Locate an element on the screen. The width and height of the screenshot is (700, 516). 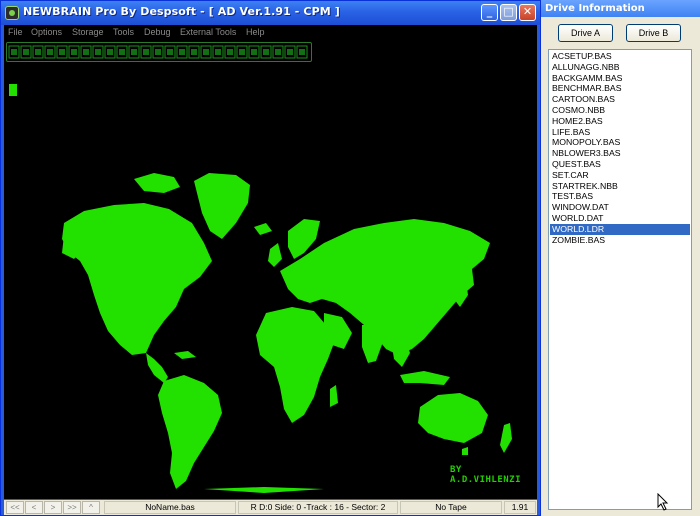
file-list-item: LIFE.BAS is located at coordinates (620, 132).